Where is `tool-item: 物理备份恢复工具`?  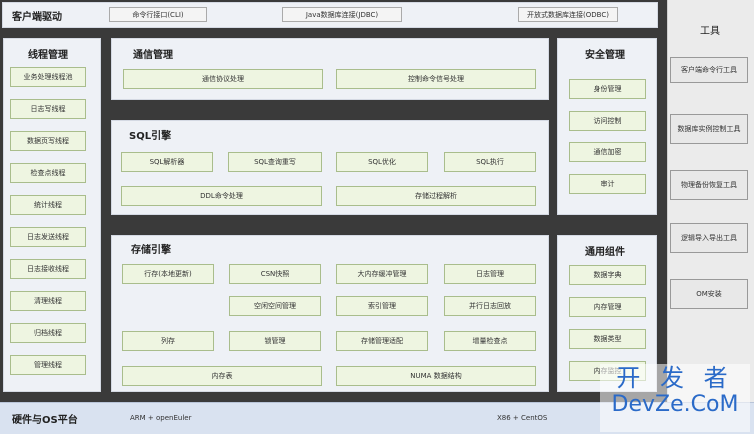 tool-item: 物理备份恢复工具 is located at coordinates (709, 185).